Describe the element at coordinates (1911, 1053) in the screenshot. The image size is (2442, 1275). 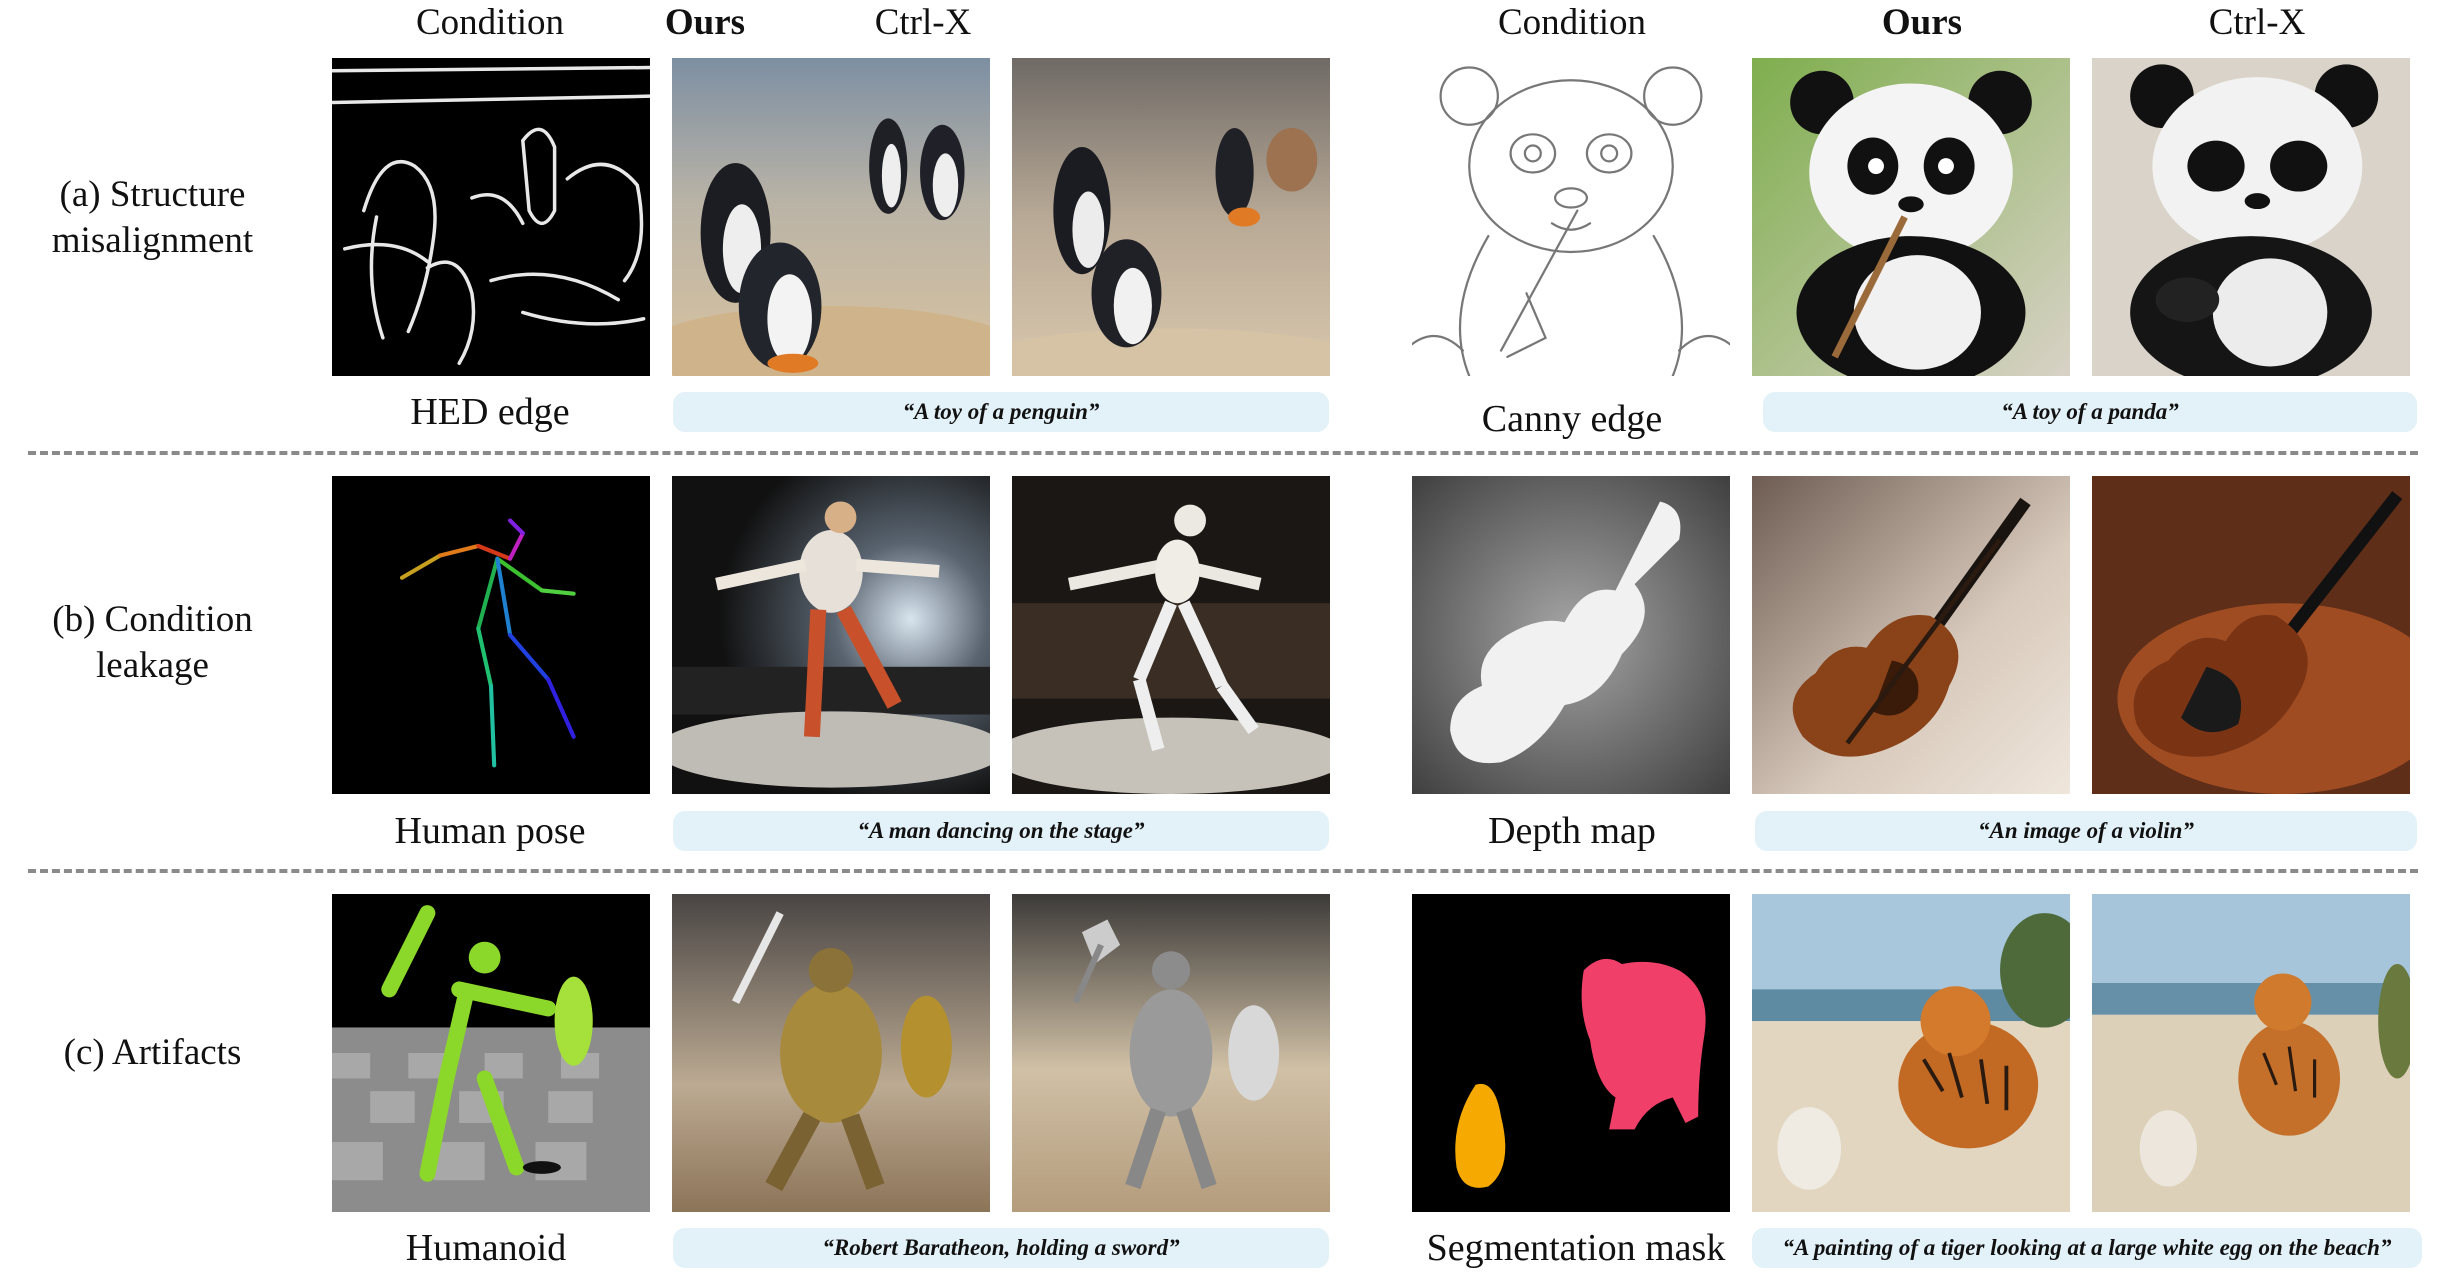
I see `ours-tiger-image` at that location.